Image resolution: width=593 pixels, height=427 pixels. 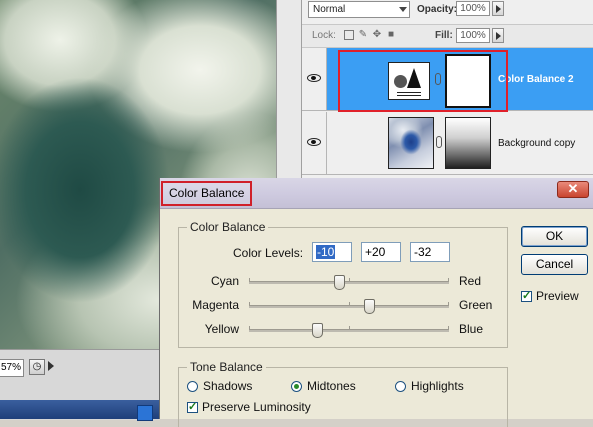 I want to click on dialog-titlebar: Color Balance ✕, so click(x=376, y=193).